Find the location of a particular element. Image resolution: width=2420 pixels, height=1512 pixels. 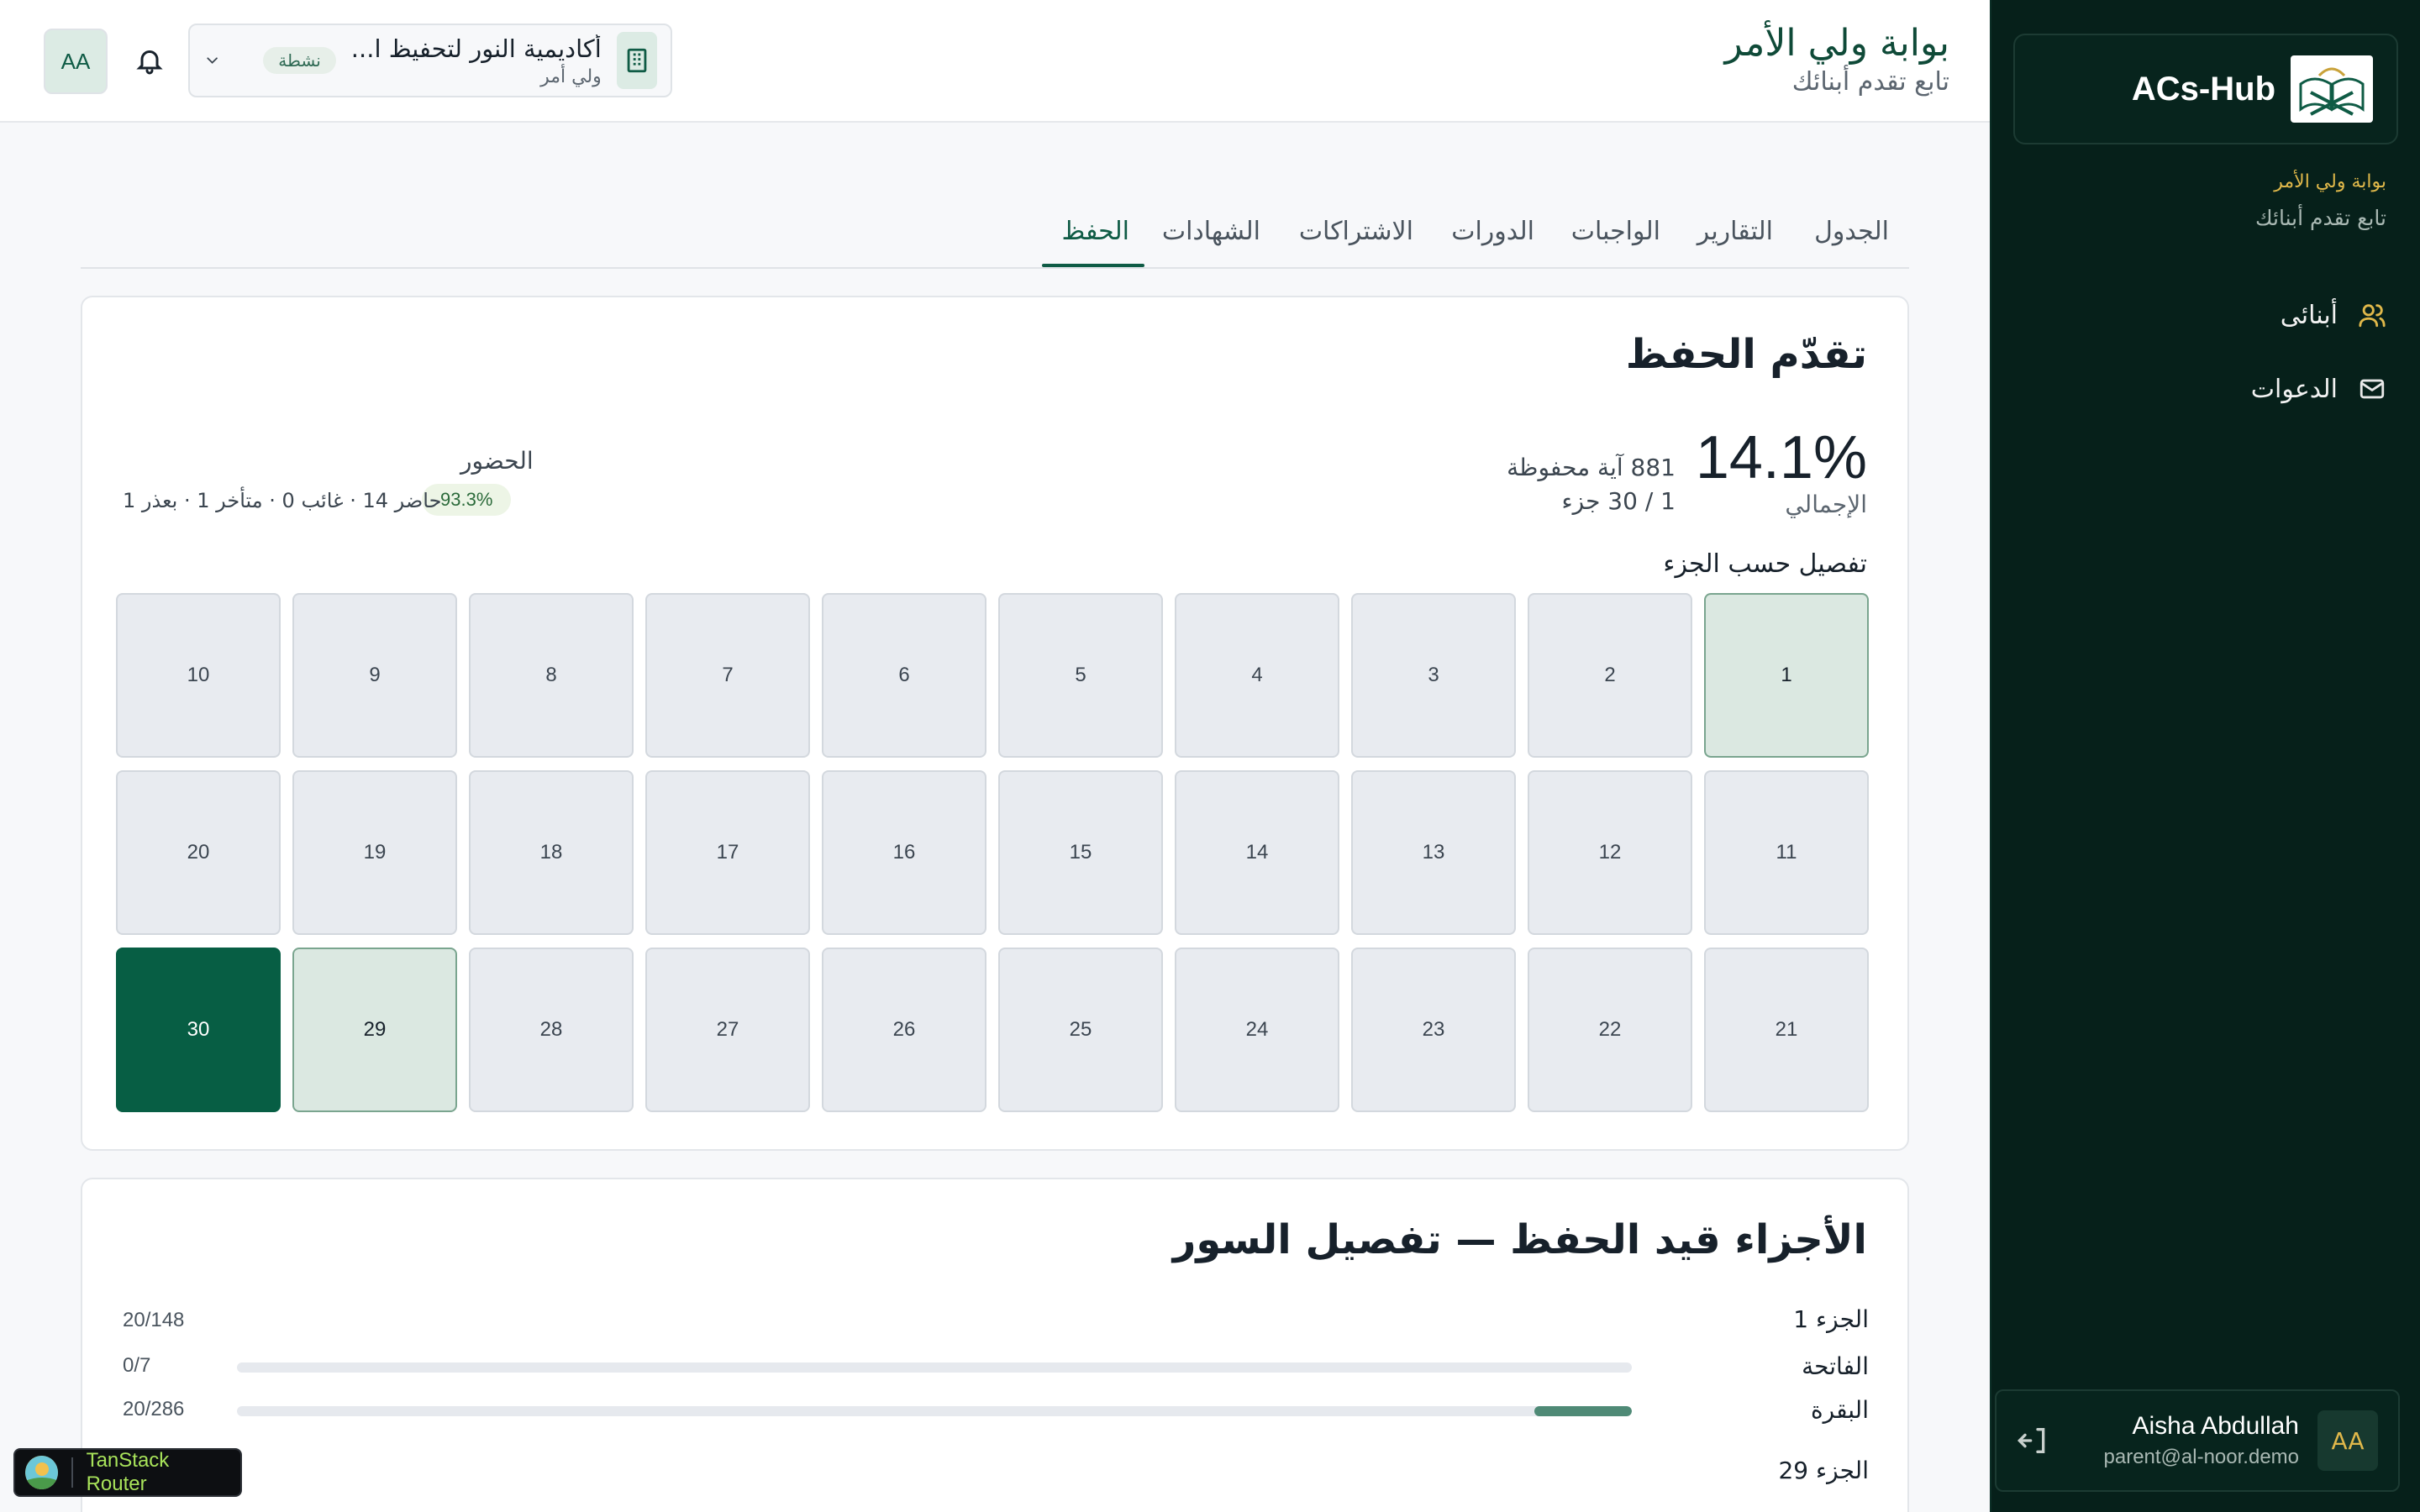

brand-name: ACs-Hub is located at coordinates (2203, 89).